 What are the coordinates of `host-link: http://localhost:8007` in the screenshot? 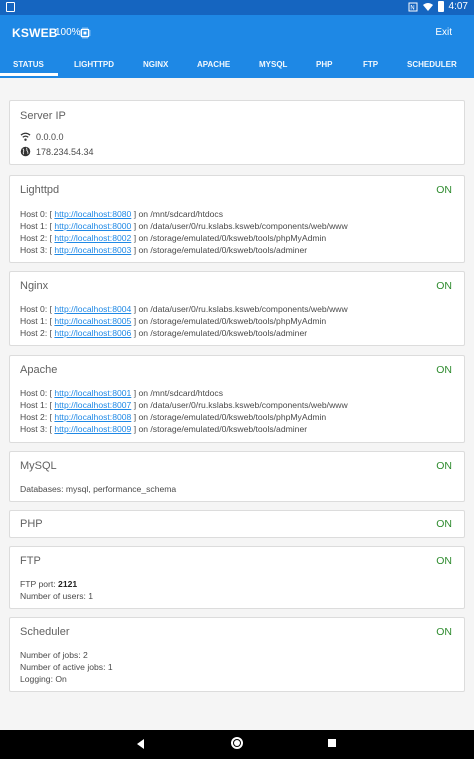 It's located at (92, 405).